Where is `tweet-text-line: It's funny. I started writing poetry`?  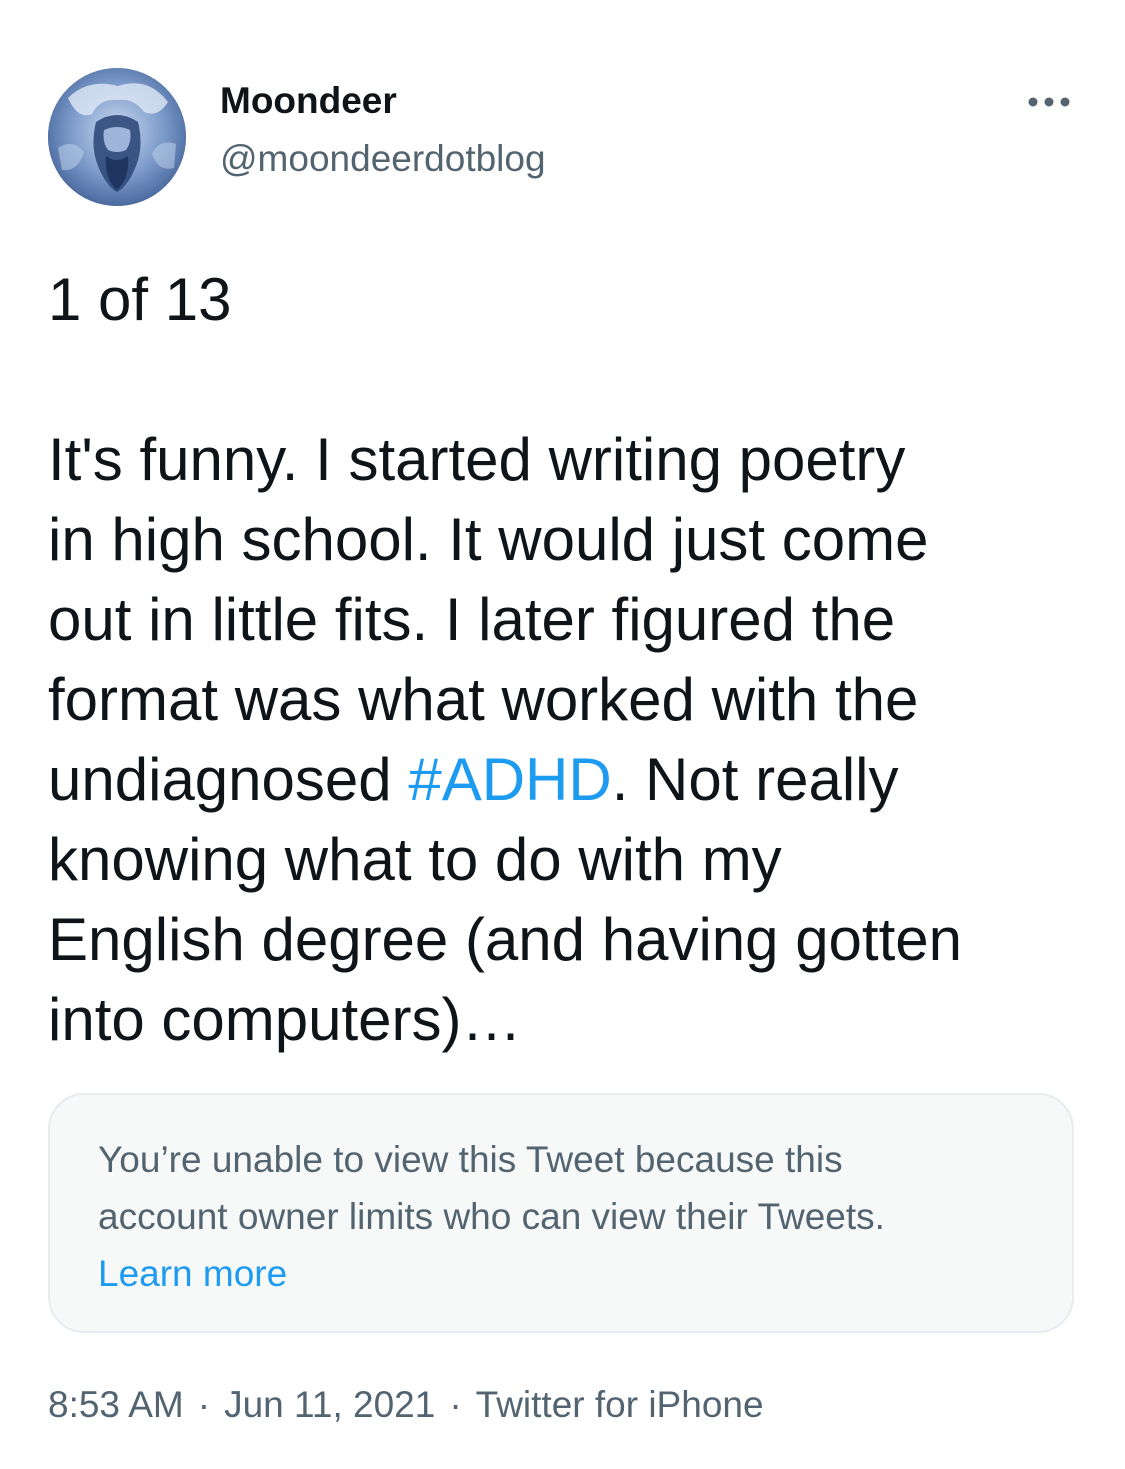
tweet-text-line: It's funny. I started writing poetry is located at coordinates (477, 459).